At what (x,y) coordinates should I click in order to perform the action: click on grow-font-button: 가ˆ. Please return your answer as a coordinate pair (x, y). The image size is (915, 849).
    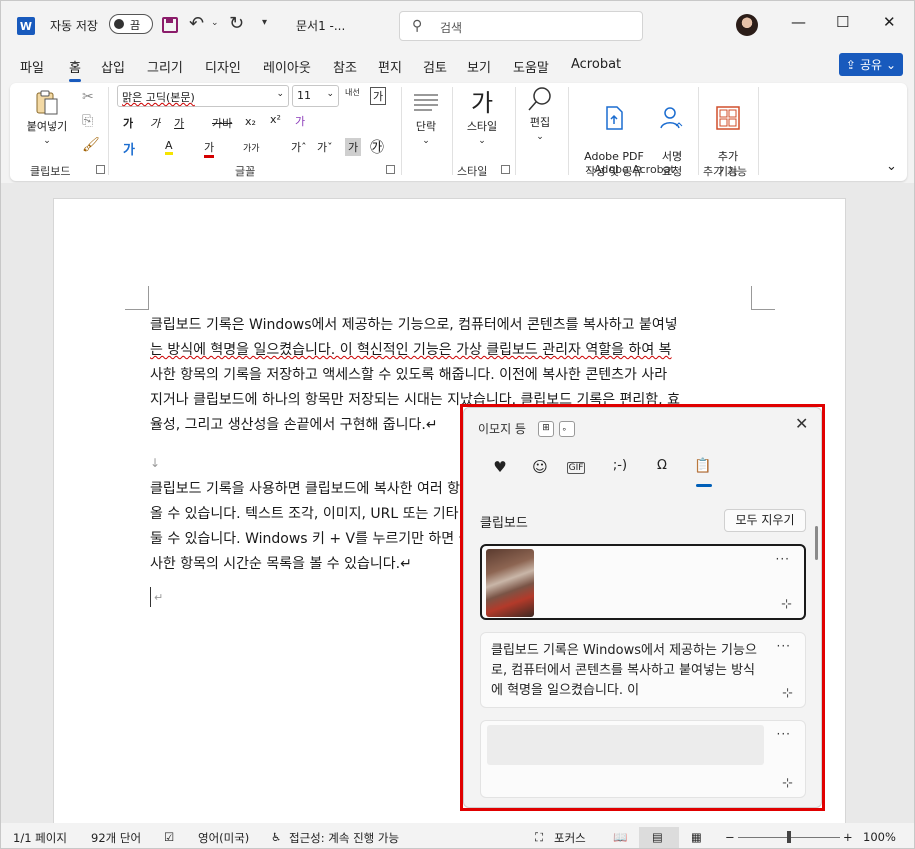
    Looking at the image, I should click on (299, 147).